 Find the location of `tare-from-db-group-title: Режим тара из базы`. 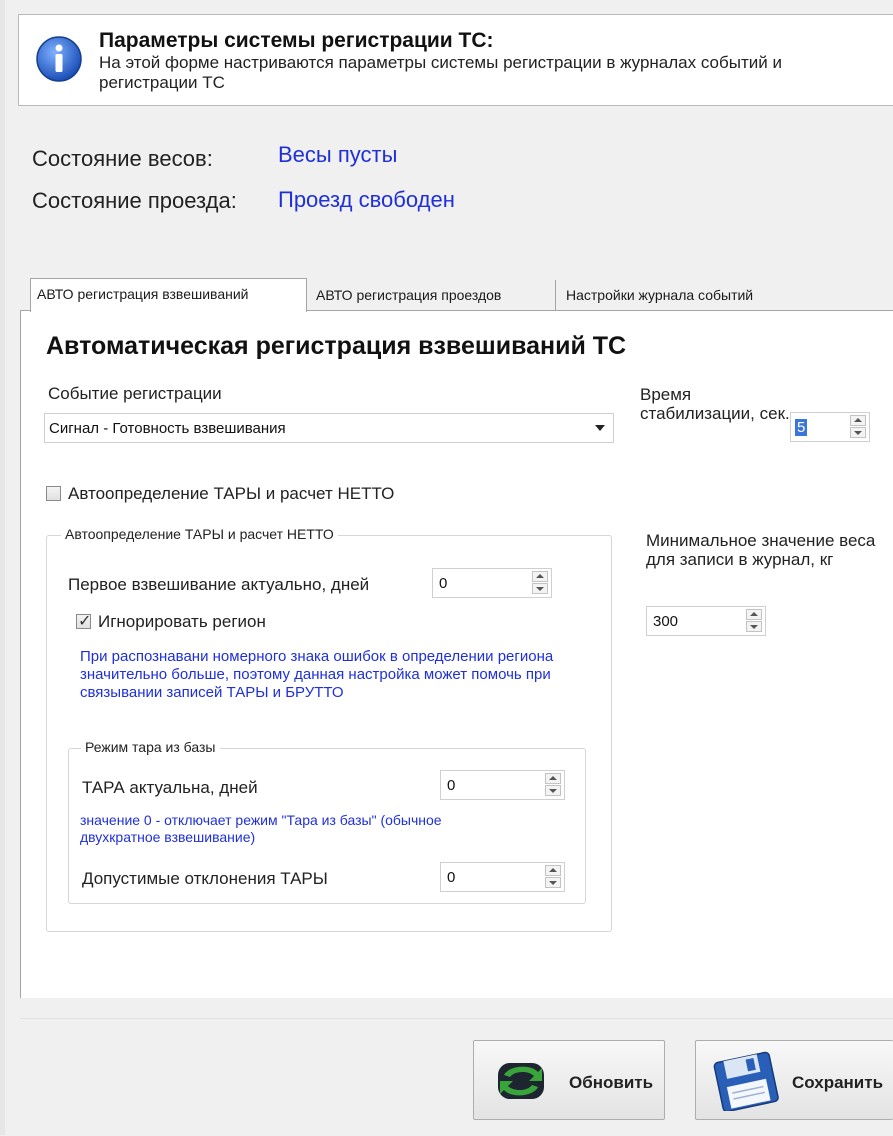

tare-from-db-group-title: Режим тара из базы is located at coordinates (150, 747).